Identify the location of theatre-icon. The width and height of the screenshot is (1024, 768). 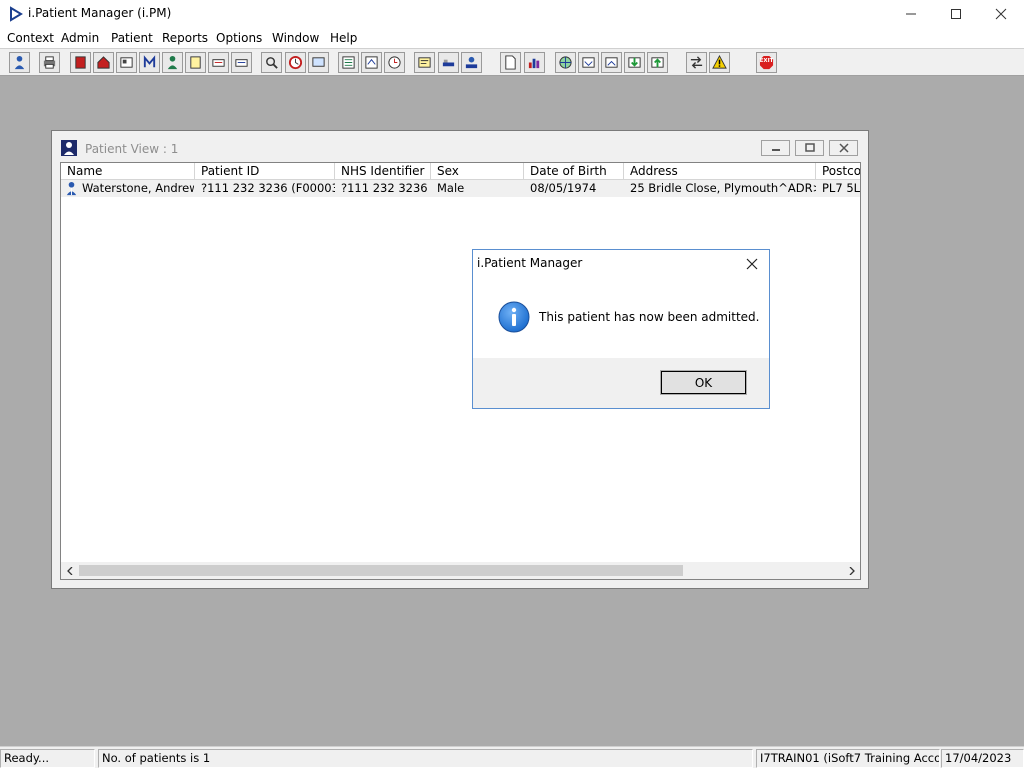
(471, 62).